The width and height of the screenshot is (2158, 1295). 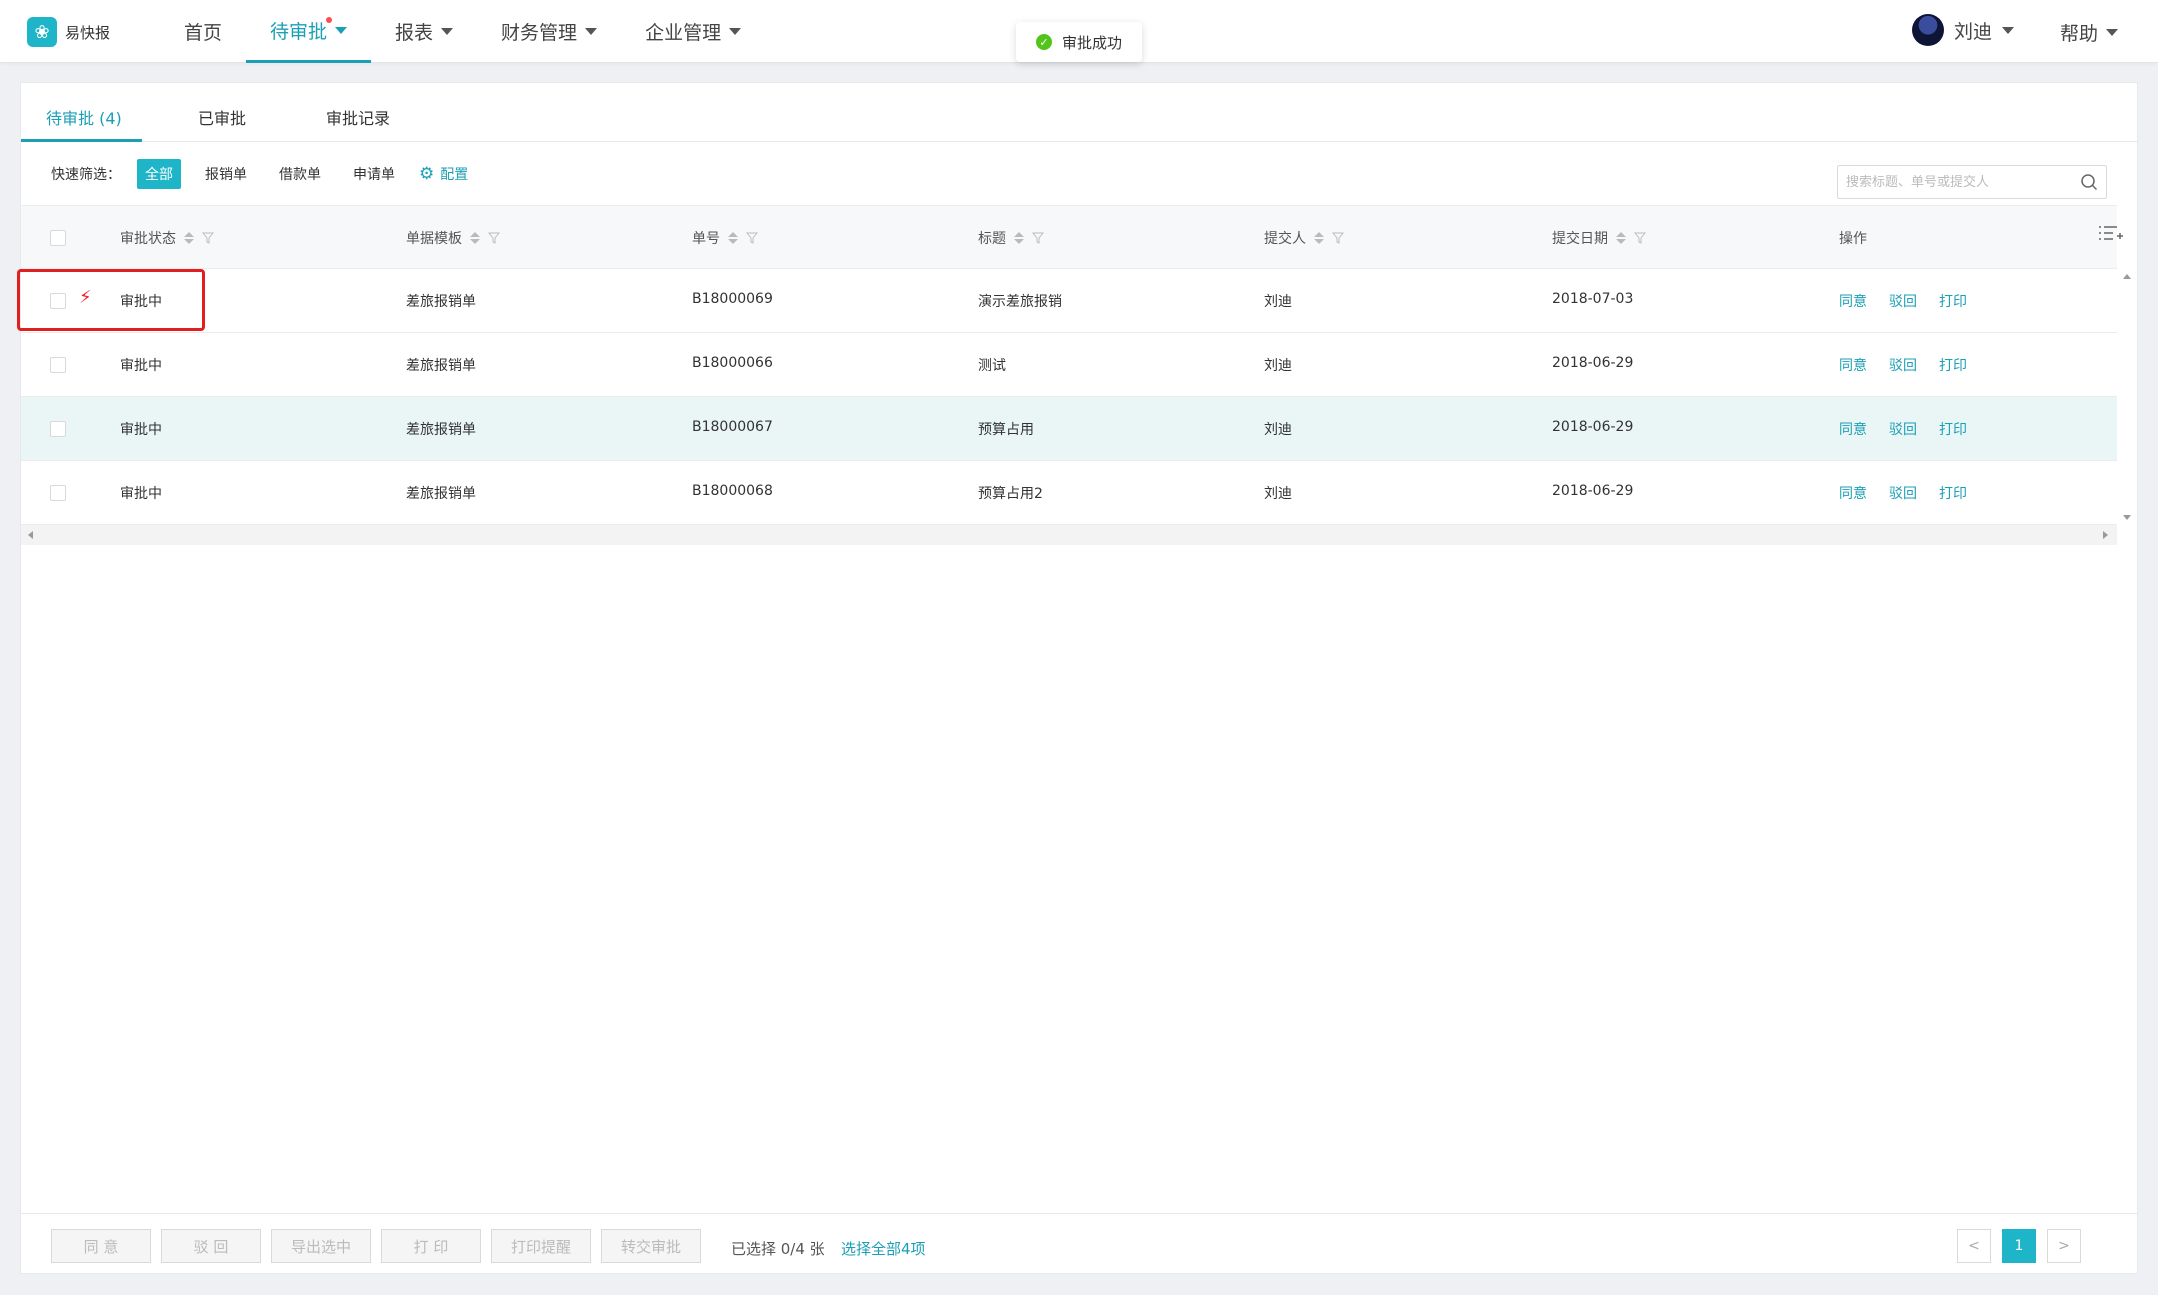 I want to click on nav-enterprise: 企业管理, so click(x=693, y=31).